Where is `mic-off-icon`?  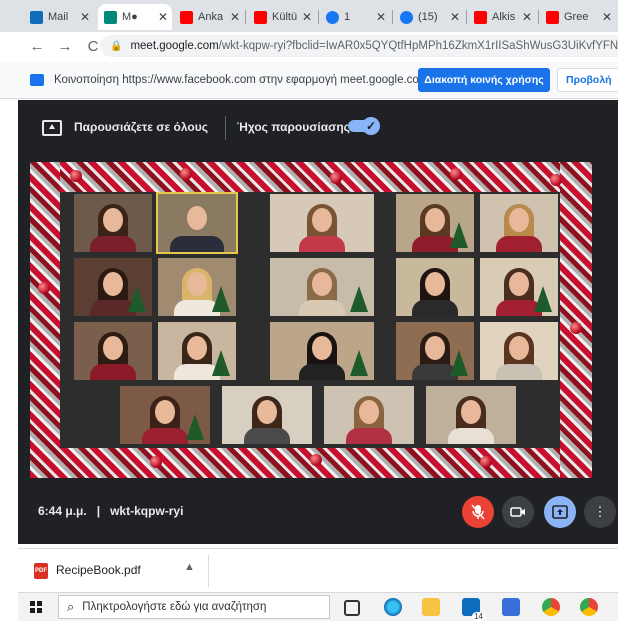 mic-off-icon is located at coordinates (478, 512).